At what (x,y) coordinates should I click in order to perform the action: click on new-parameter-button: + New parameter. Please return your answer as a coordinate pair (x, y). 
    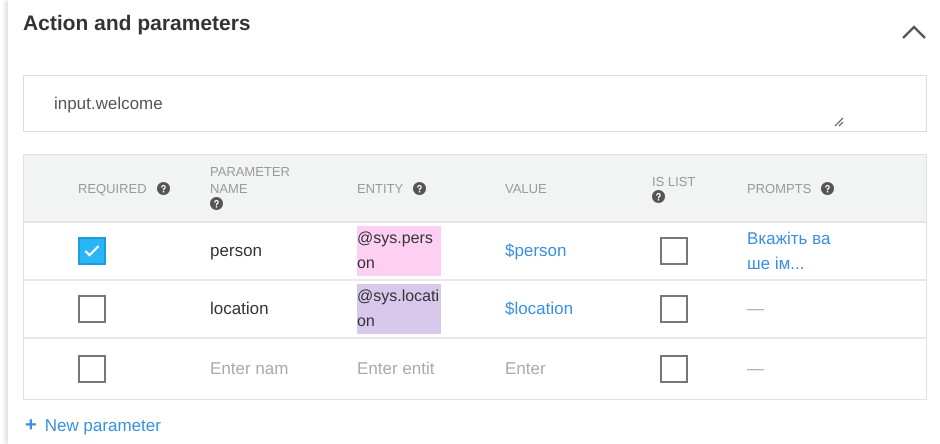
    Looking at the image, I should click on (93, 425).